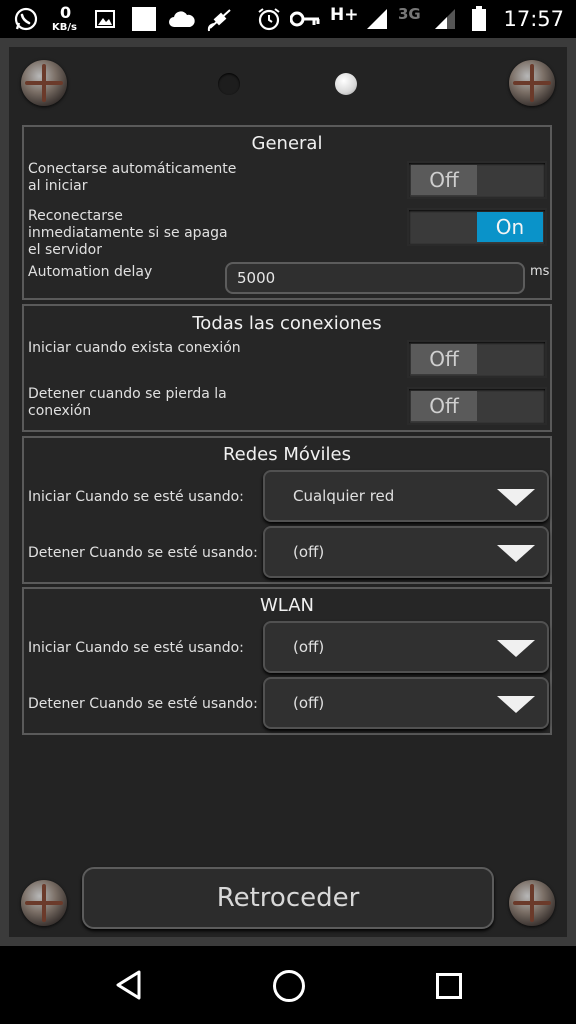 The height and width of the screenshot is (1024, 576). Describe the element at coordinates (406, 552) in the screenshot. I see `mobile-stop-select: (off)` at that location.